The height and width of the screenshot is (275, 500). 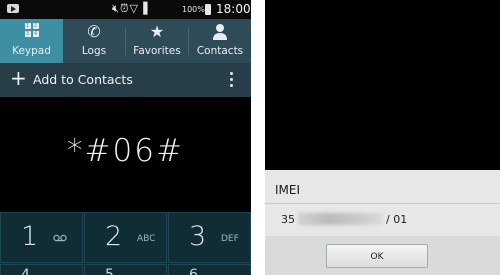 What do you see at coordinates (13, 8) in the screenshot?
I see `video-notification-icon` at bounding box center [13, 8].